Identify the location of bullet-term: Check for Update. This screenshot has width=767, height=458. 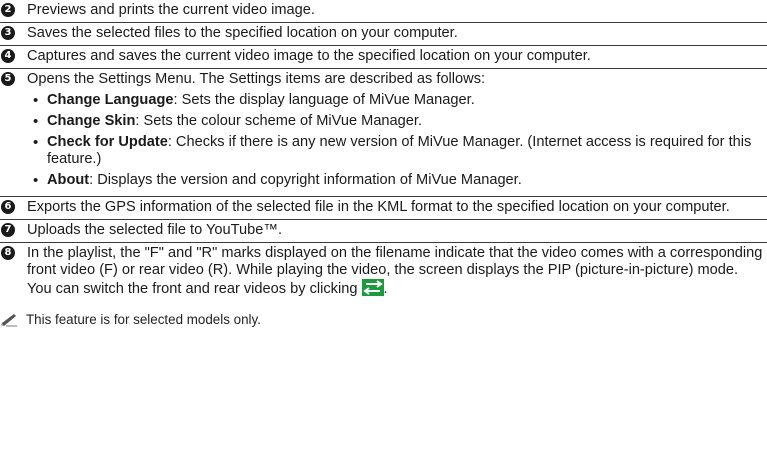
(107, 142).